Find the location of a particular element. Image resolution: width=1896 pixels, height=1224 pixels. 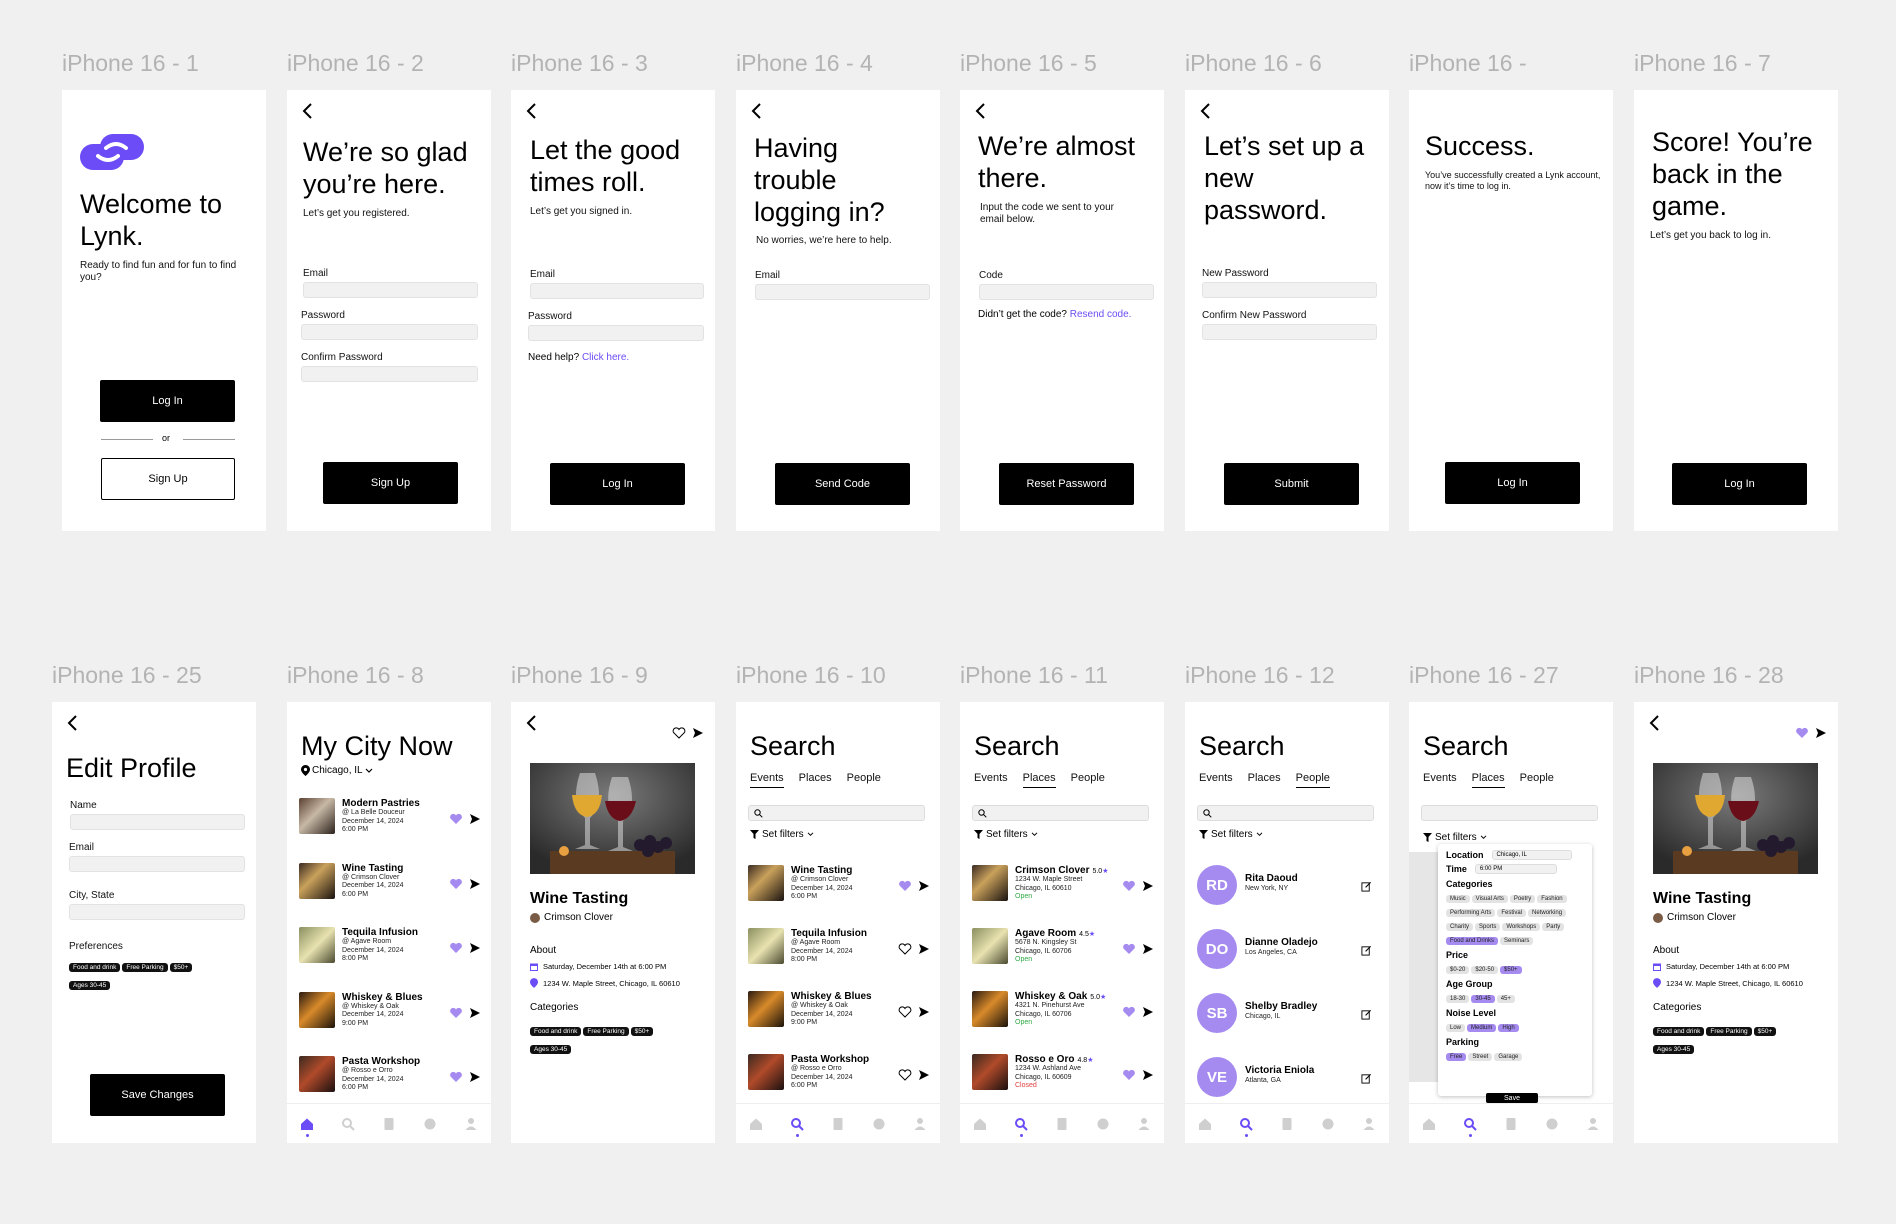

filter-chip: $0-20 is located at coordinates (1458, 970).